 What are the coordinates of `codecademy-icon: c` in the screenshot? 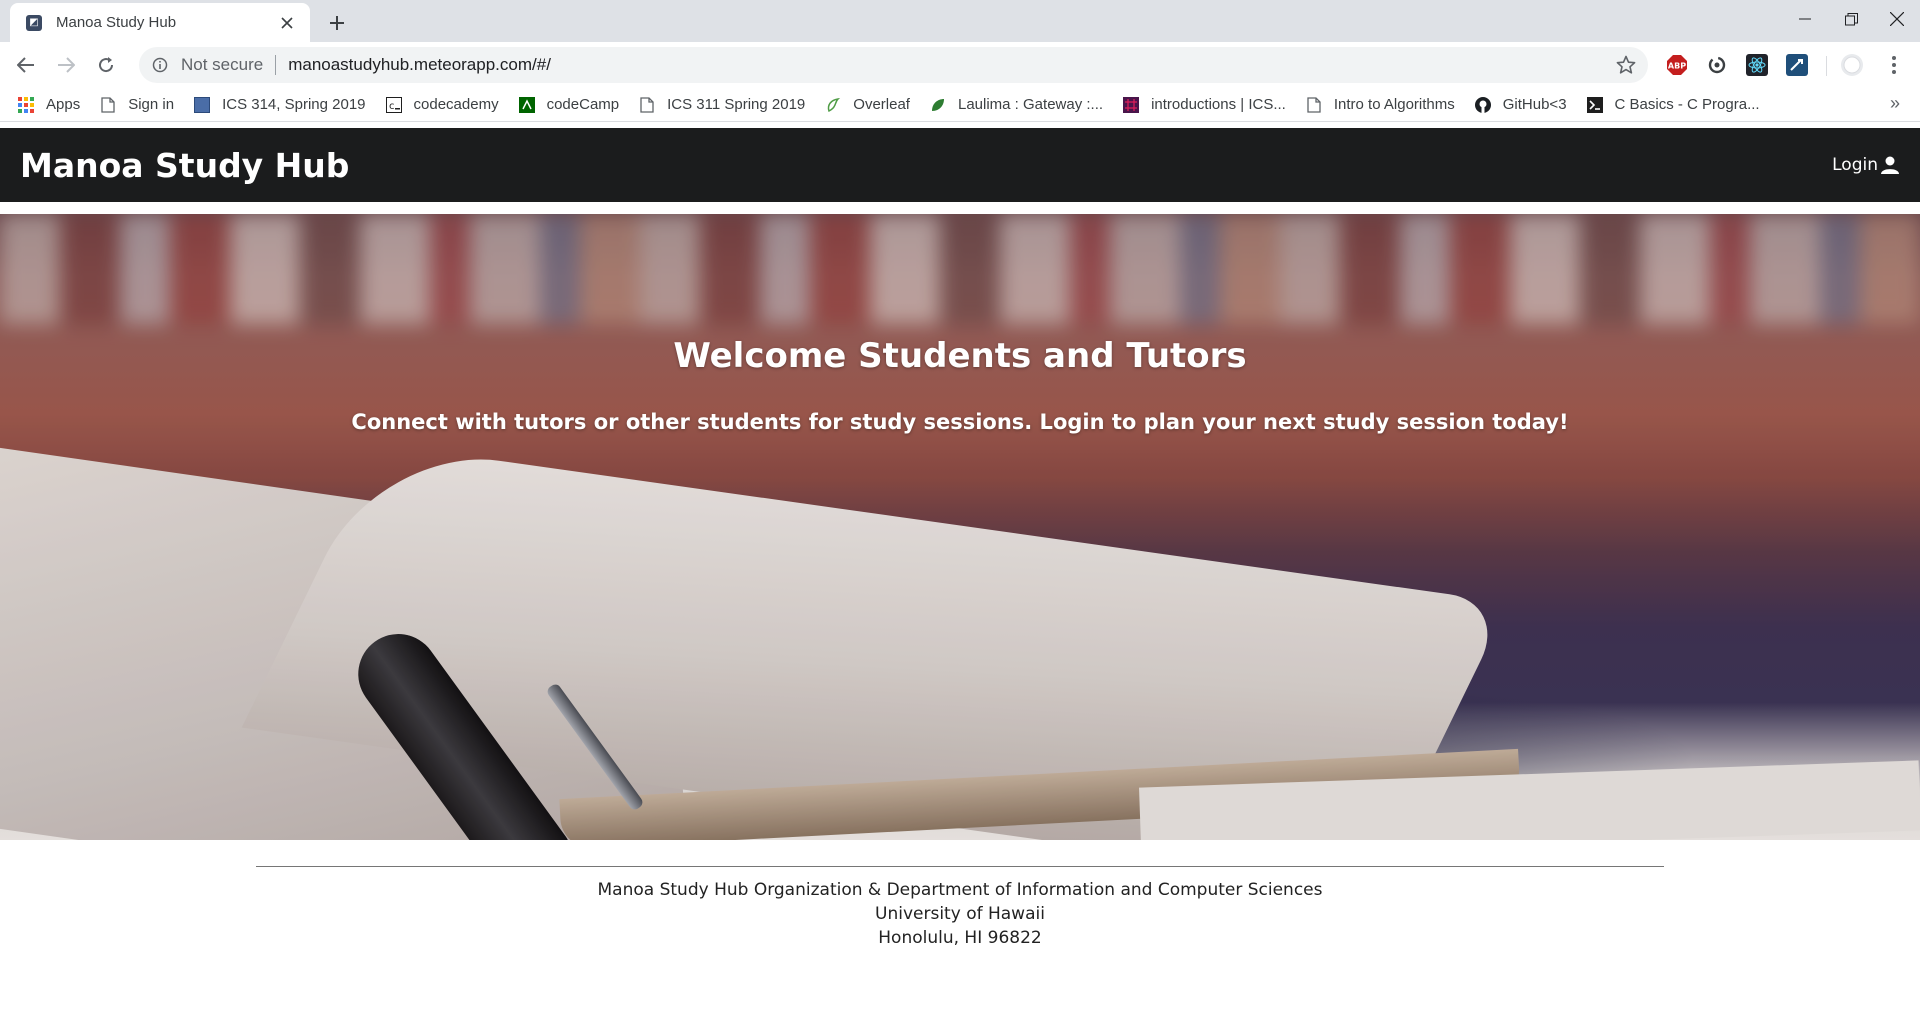 It's located at (393, 104).